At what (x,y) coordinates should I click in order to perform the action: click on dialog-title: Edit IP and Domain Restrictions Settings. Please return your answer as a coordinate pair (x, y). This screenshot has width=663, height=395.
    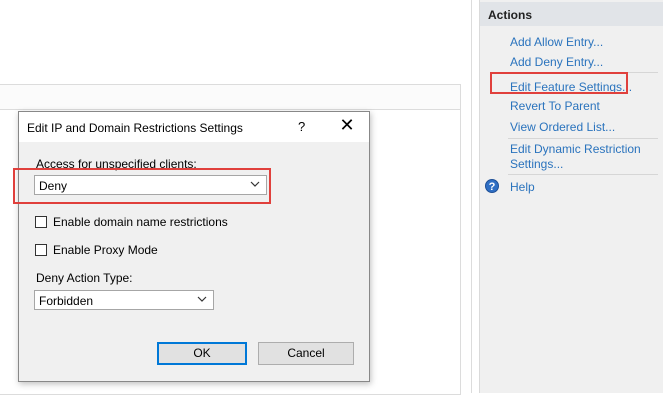
    Looking at the image, I should click on (135, 128).